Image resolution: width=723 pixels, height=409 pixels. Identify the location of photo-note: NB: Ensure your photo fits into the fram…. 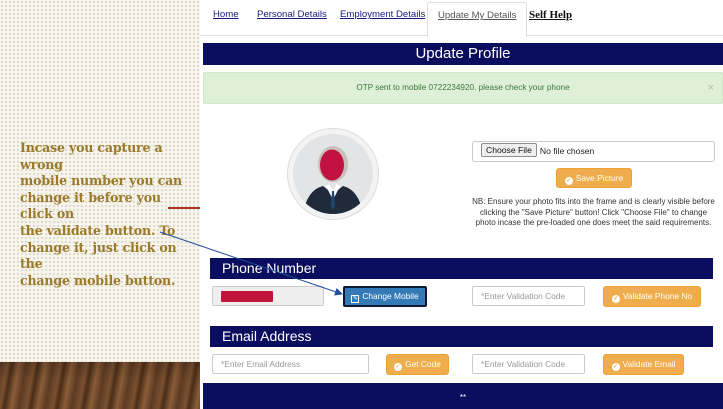
(593, 212).